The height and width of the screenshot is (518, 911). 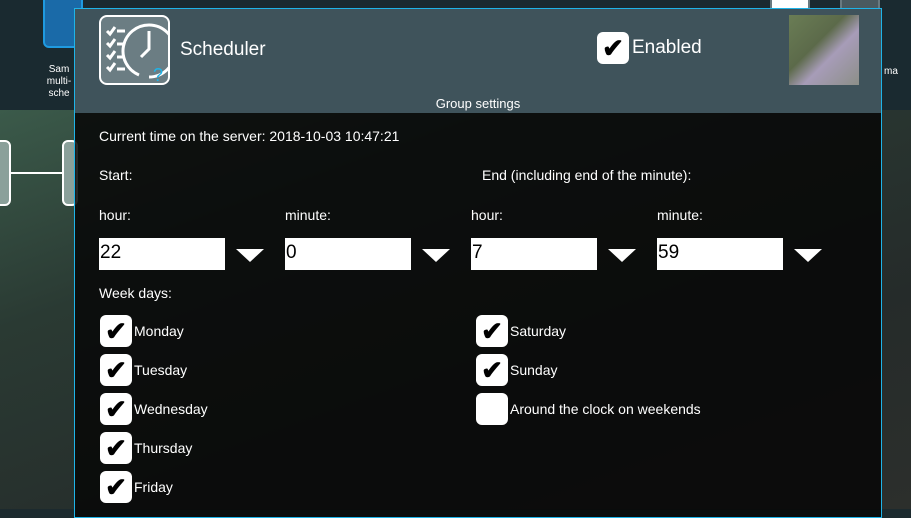 I want to click on start-minute-label: minute:, so click(x=308, y=215).